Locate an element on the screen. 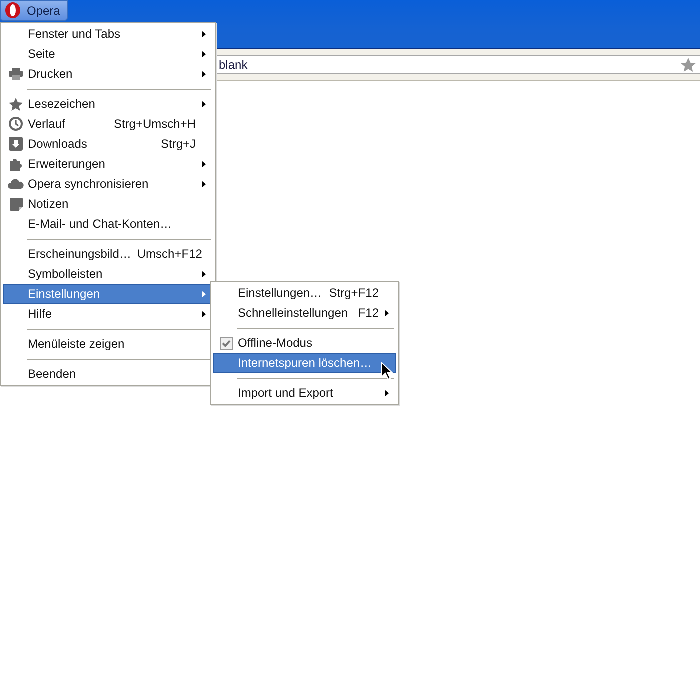 The image size is (700, 700). menu-item: Opera synchronisieren is located at coordinates (108, 184).